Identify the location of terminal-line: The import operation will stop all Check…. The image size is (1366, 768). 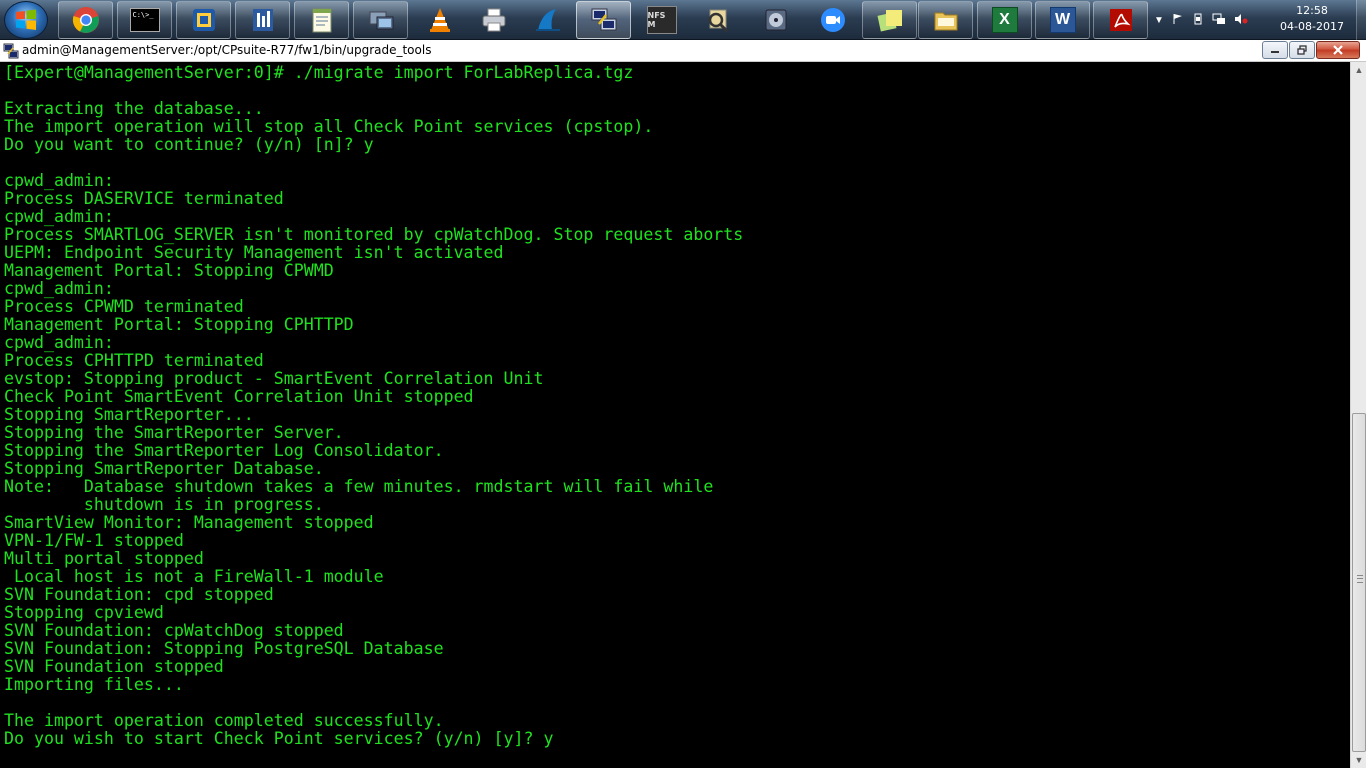
(329, 126).